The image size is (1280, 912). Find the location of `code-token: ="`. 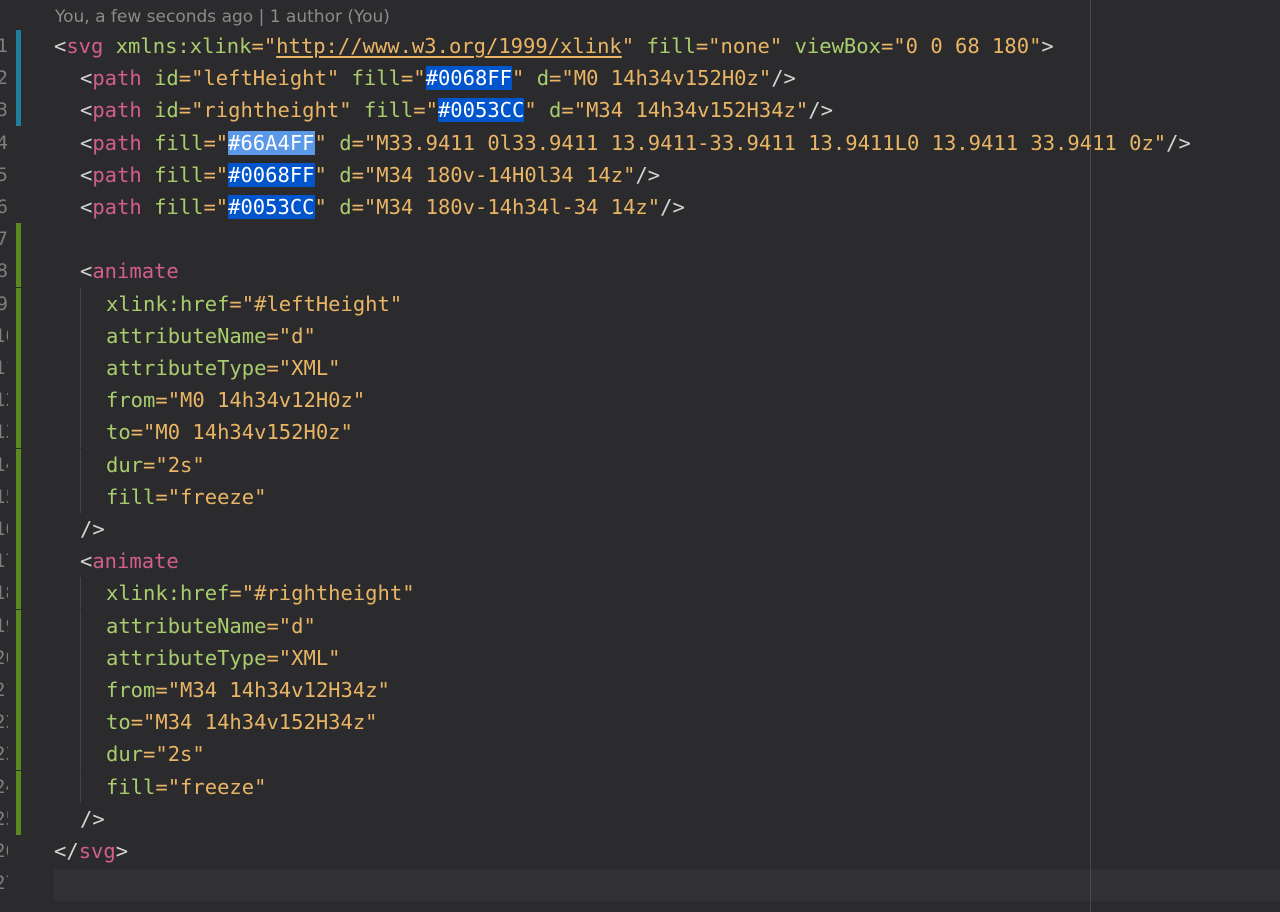

code-token: =" is located at coordinates (264, 46).